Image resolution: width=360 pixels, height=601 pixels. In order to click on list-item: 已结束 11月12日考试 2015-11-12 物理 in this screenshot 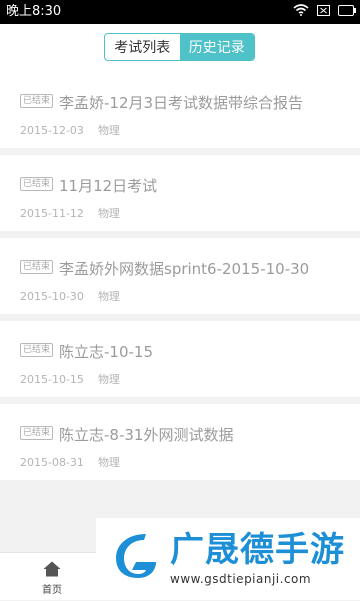, I will do `click(180, 193)`.